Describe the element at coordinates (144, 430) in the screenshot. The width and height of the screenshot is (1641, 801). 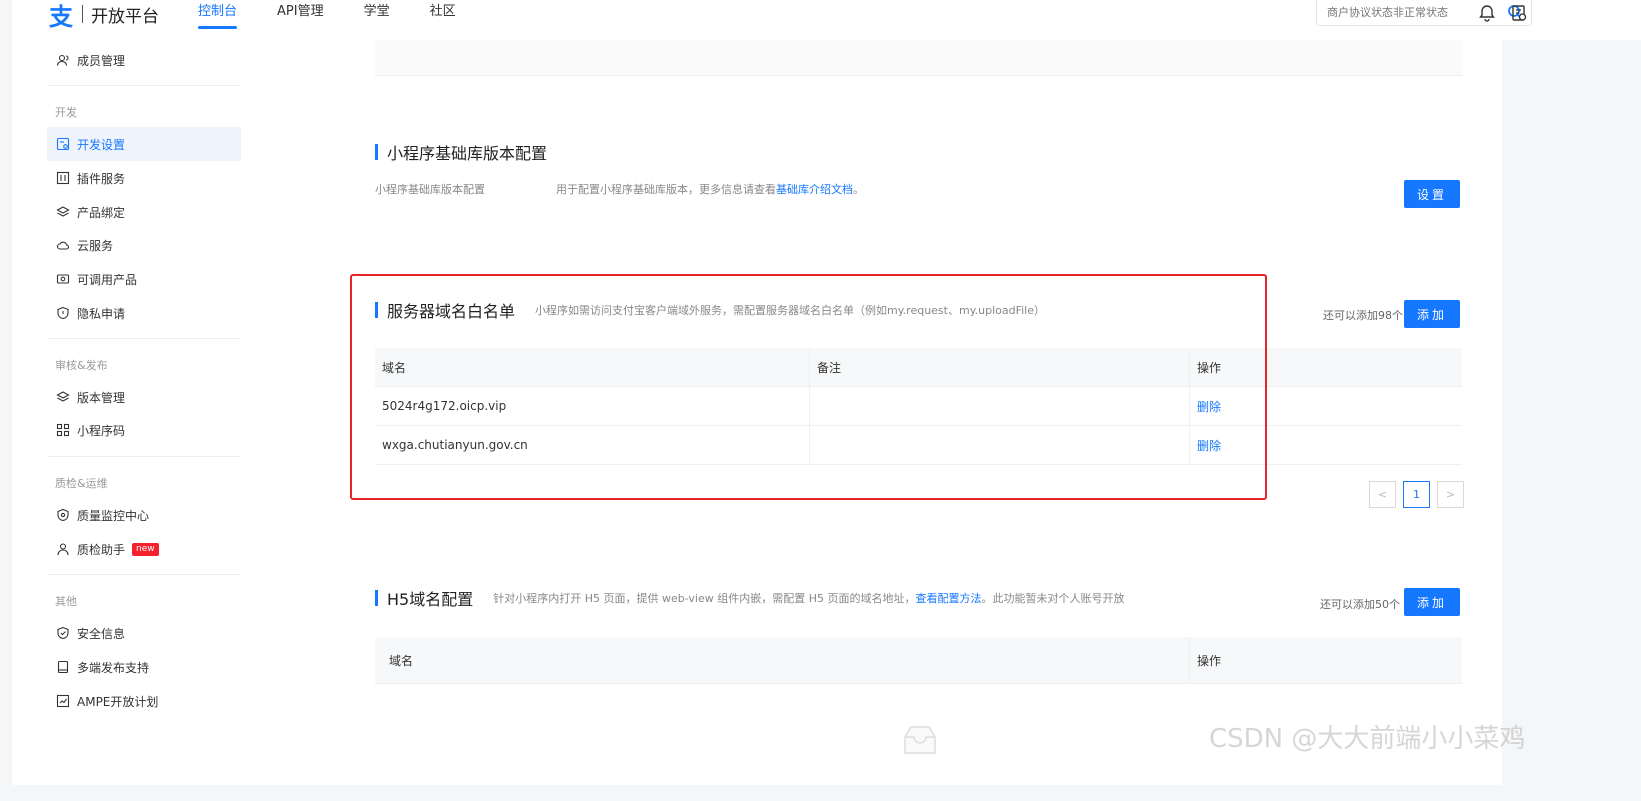
I see `sidebar-item-qrcode: 小程序码` at that location.